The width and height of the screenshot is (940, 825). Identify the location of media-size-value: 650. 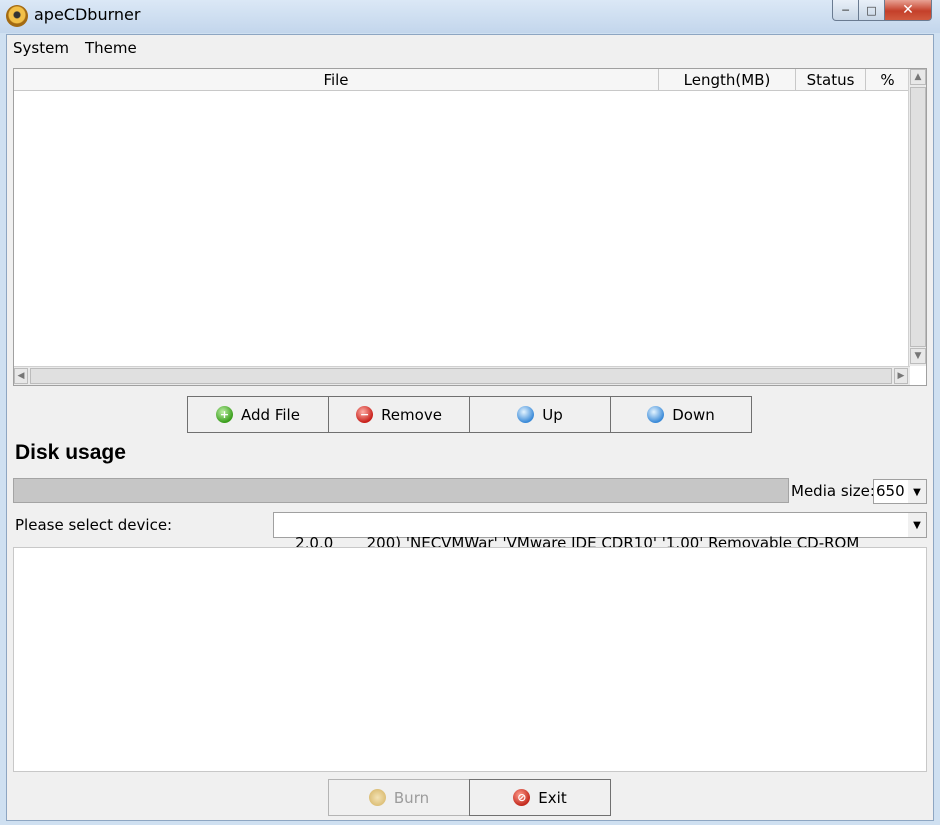
(890, 491).